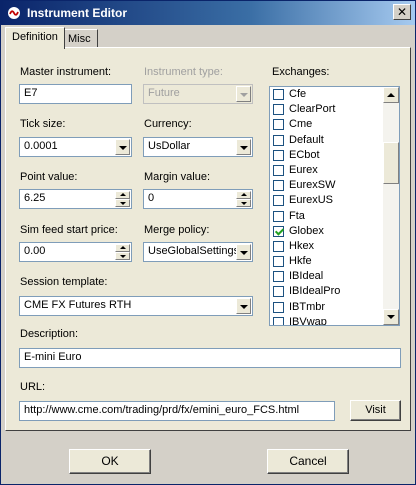 The width and height of the screenshot is (416, 485). I want to click on scroll-thumb, so click(391, 163).